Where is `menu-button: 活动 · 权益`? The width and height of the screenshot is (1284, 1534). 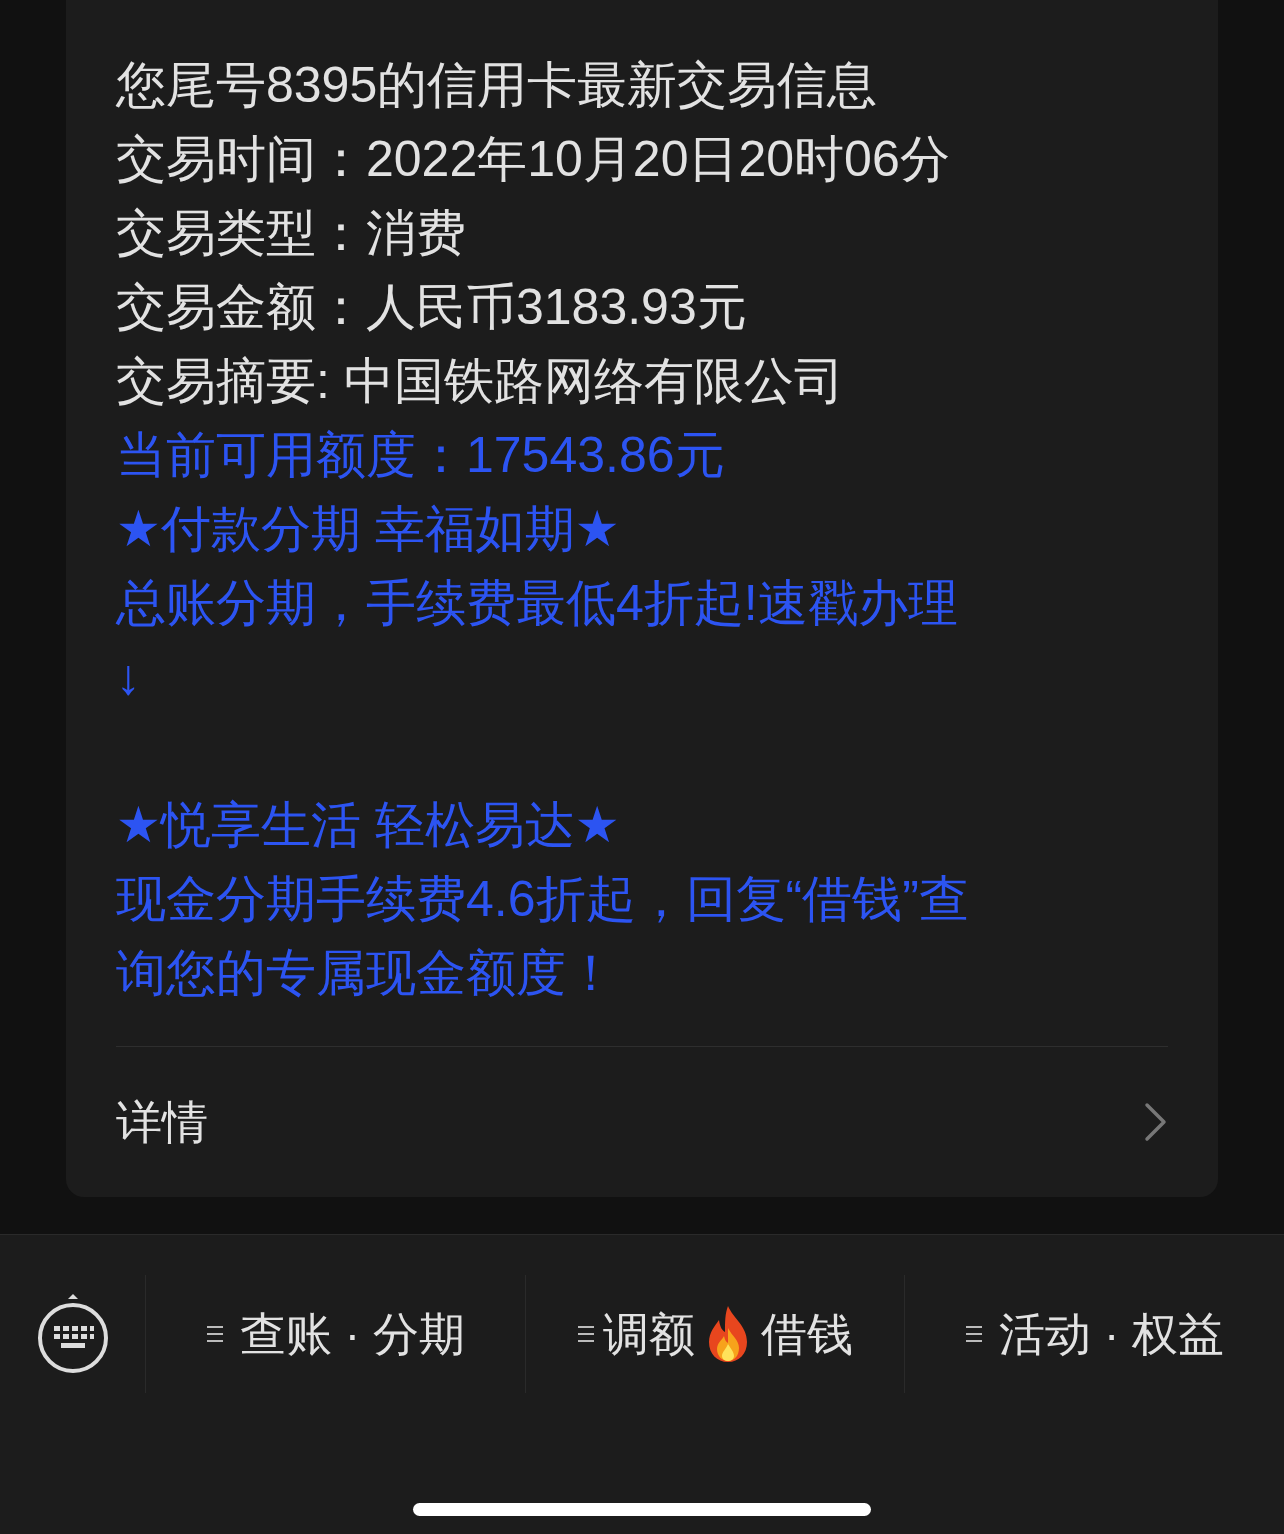 menu-button: 活动 · 权益 is located at coordinates (1094, 1334).